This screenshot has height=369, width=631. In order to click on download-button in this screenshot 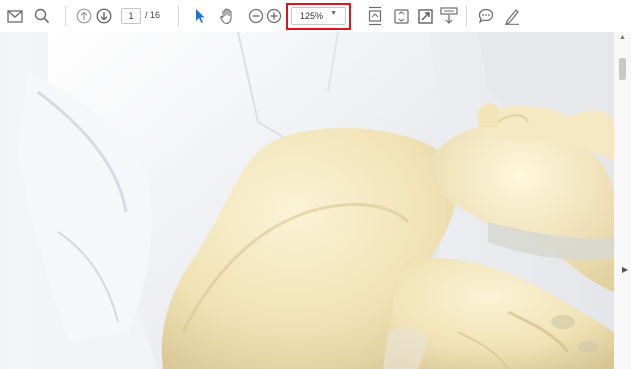, I will do `click(449, 16)`.